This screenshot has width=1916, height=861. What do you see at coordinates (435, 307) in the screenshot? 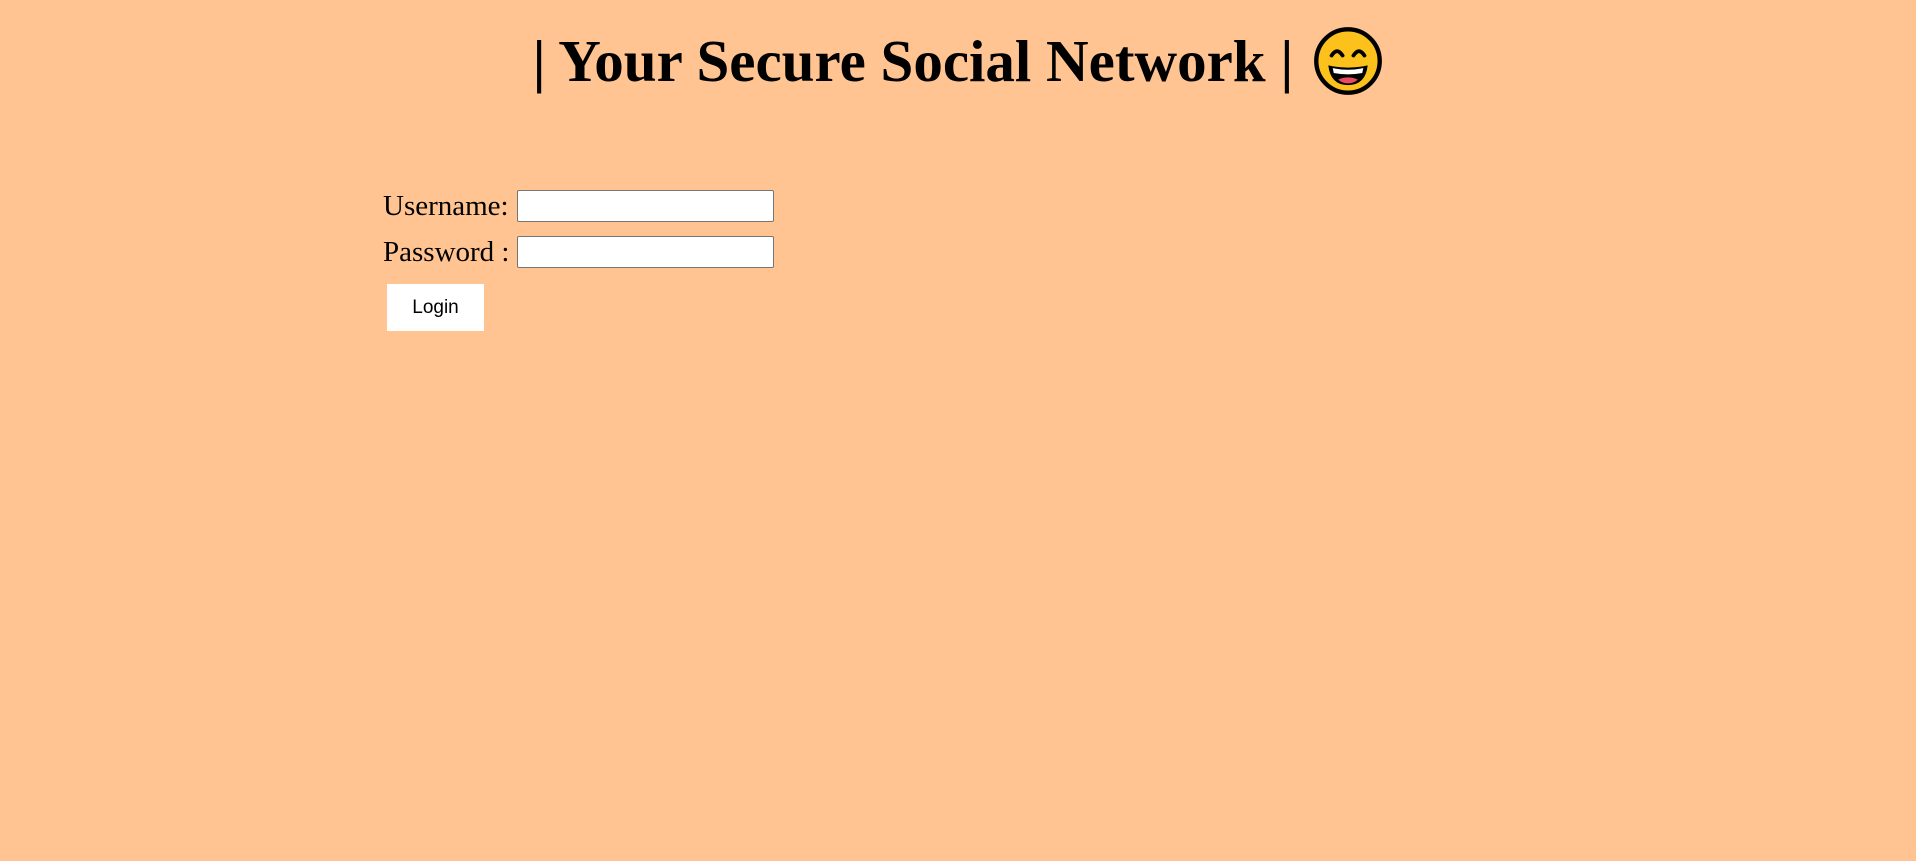
I see `login-button: Login` at bounding box center [435, 307].